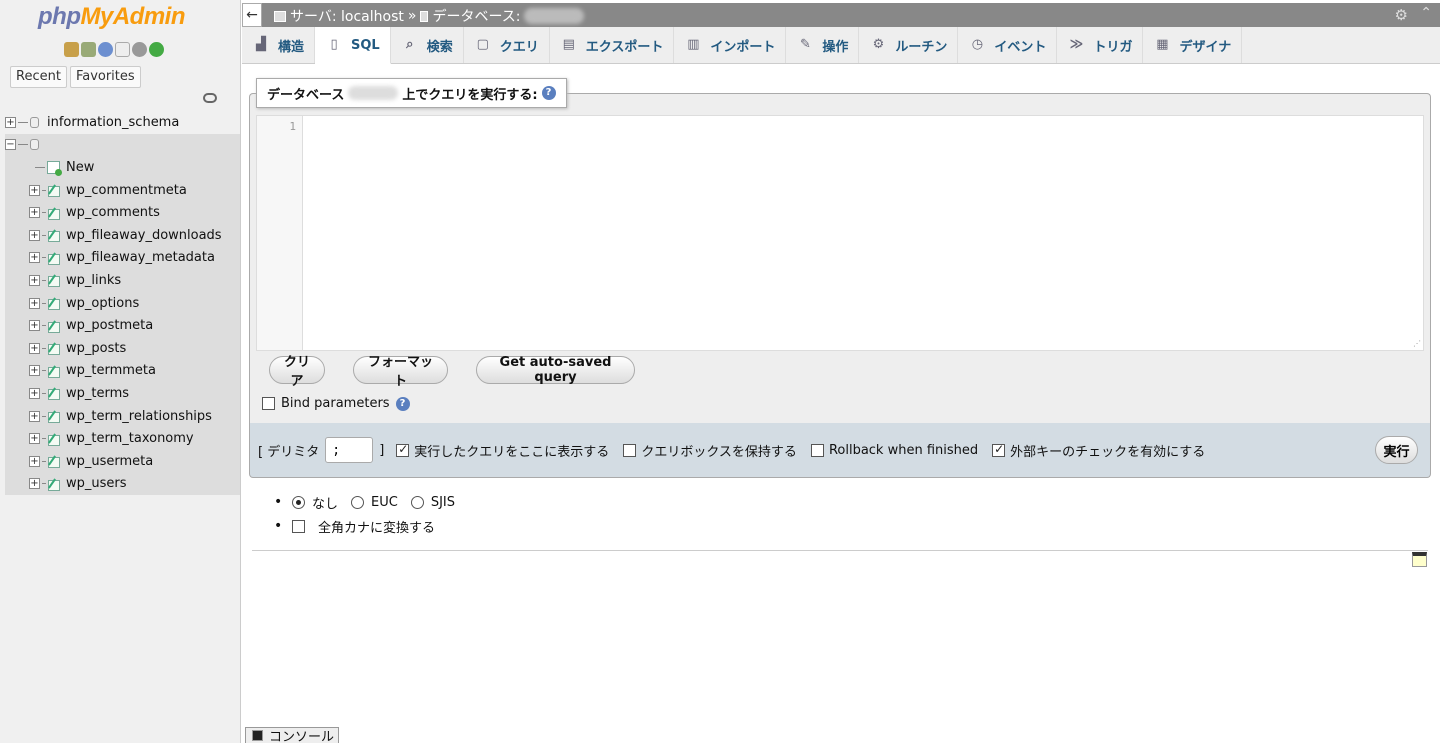  What do you see at coordinates (113, 122) in the screenshot?
I see `db-name: information_schema` at bounding box center [113, 122].